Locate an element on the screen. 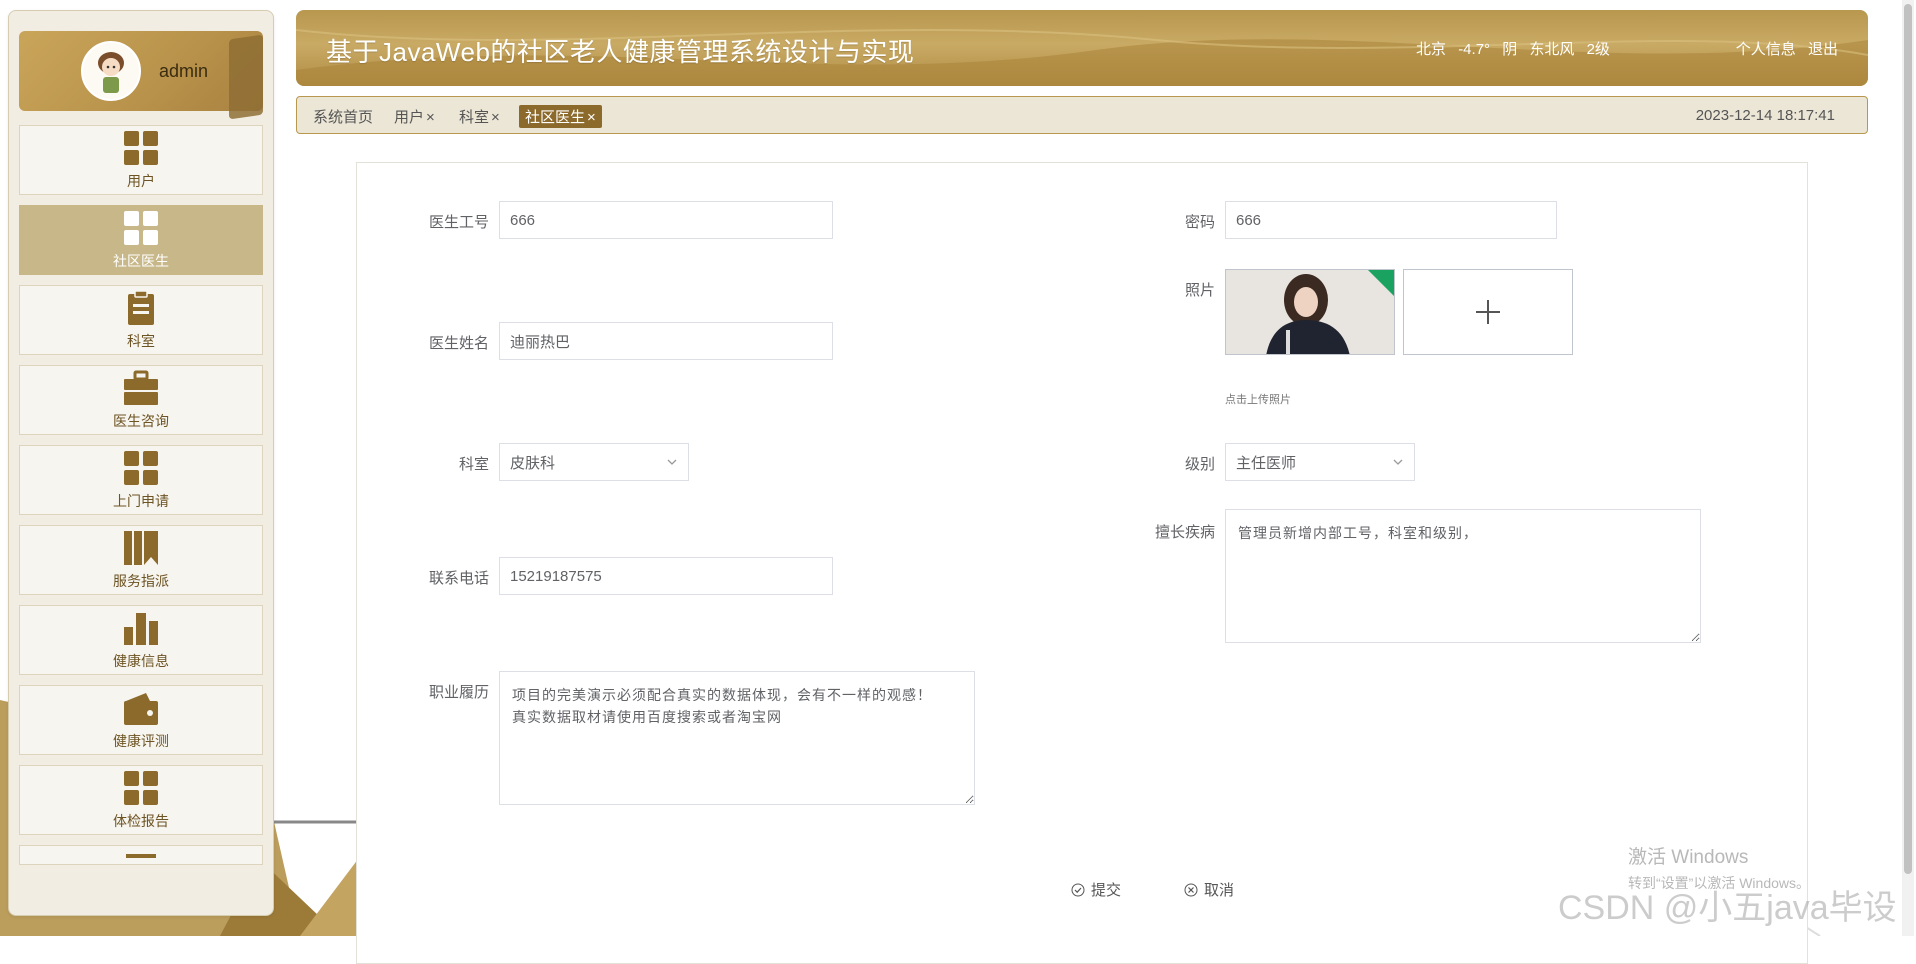  plus-icon is located at coordinates (1488, 312).